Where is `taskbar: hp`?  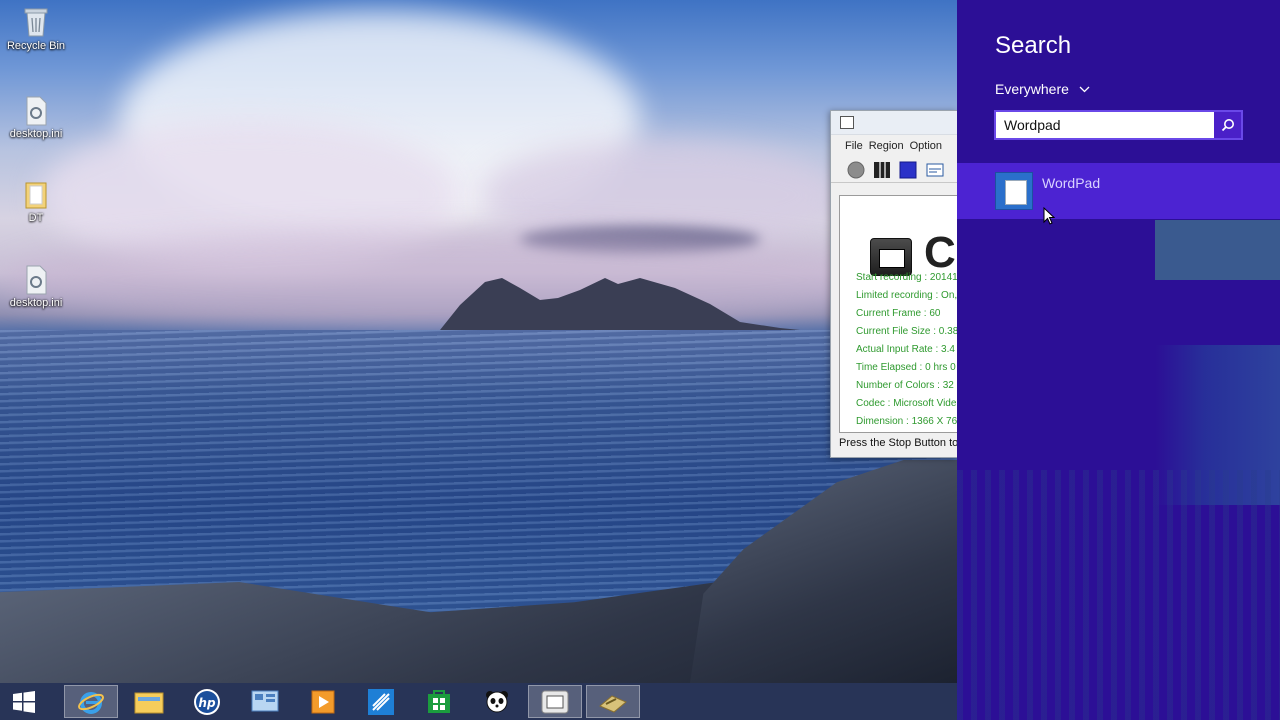 taskbar: hp is located at coordinates (478, 701).